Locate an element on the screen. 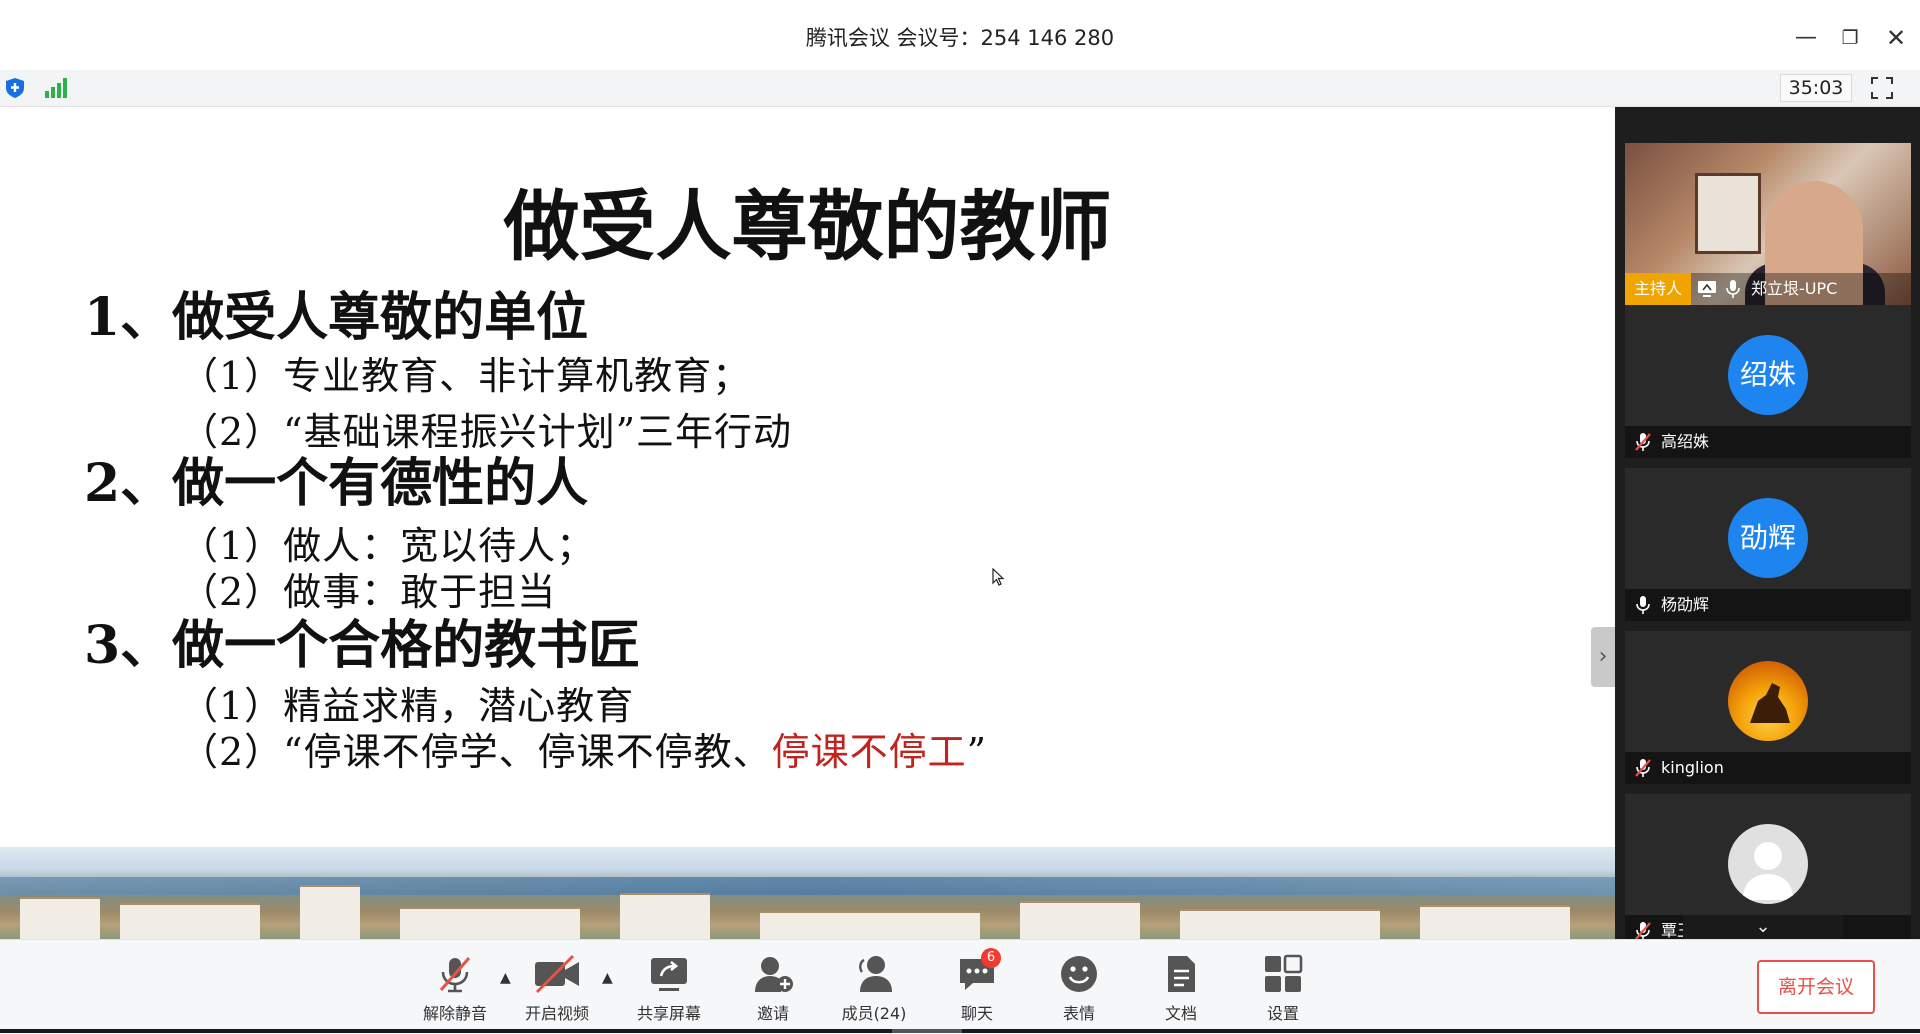  host-badge: 主持人 is located at coordinates (1658, 289).